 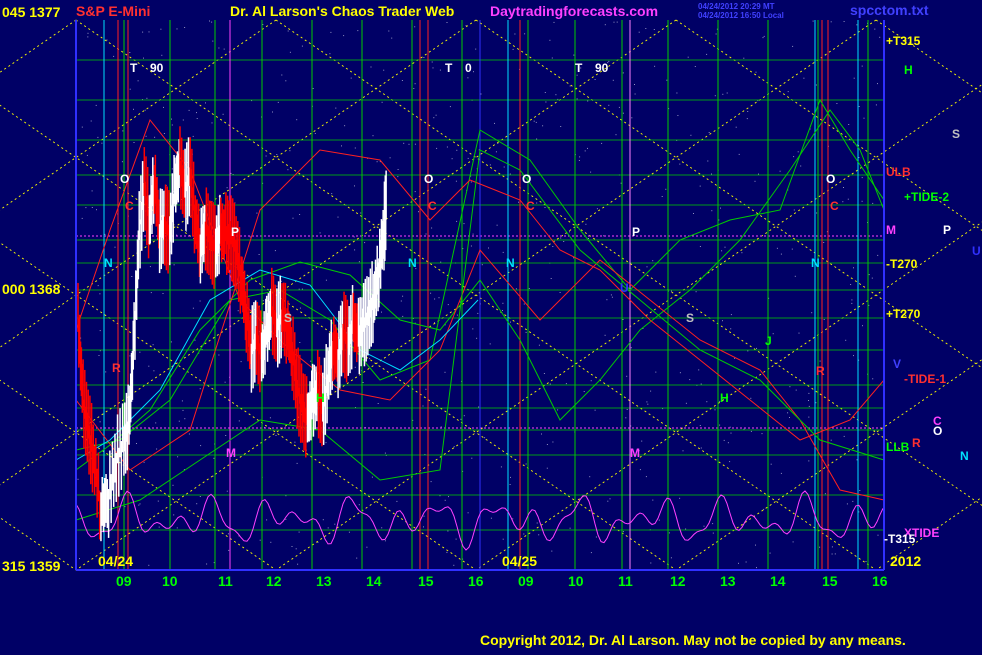 What do you see at coordinates (897, 364) in the screenshot?
I see `right-level-label: V` at bounding box center [897, 364].